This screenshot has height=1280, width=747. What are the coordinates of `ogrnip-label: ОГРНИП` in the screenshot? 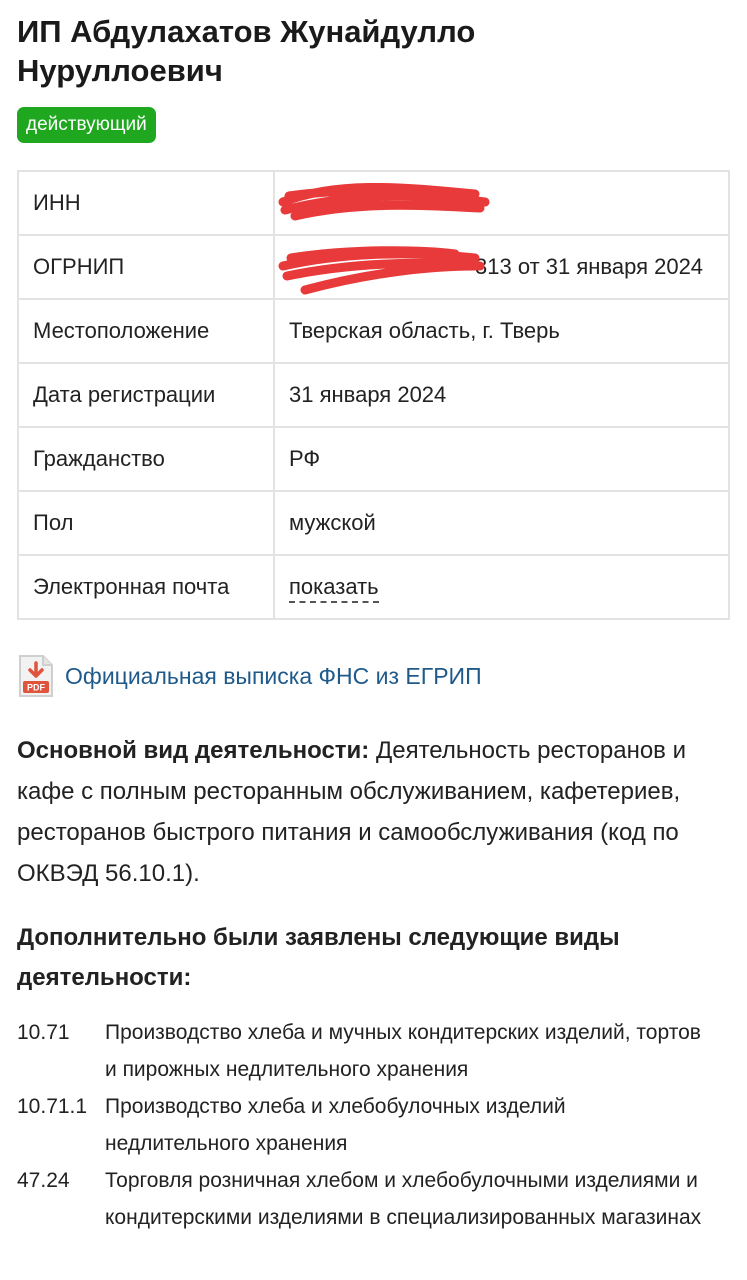 It's located at (146, 267).